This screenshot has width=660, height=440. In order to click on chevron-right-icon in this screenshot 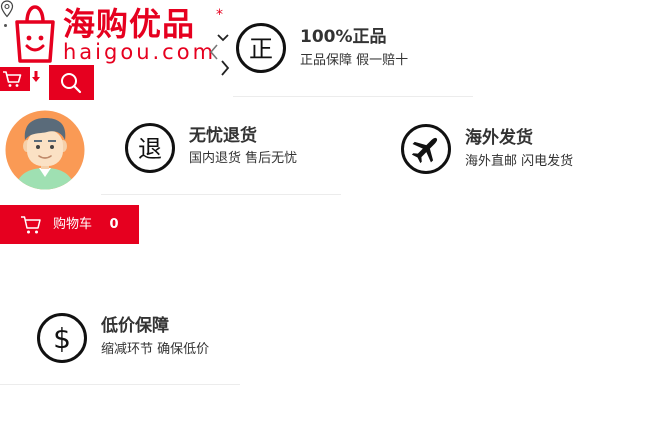, I will do `click(225, 68)`.